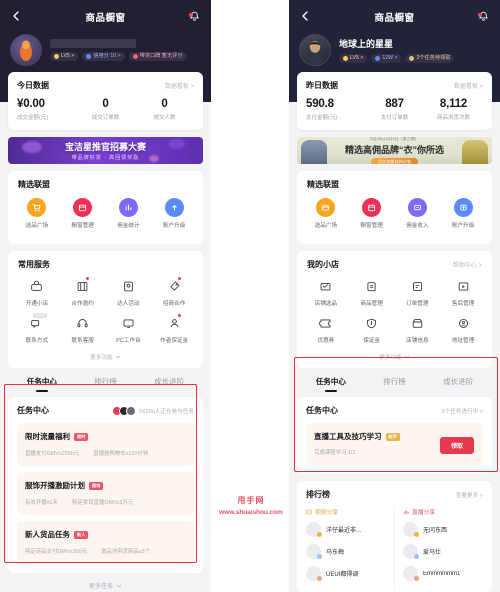  I want to click on alliance-header: 精选联盟, so click(105, 184).